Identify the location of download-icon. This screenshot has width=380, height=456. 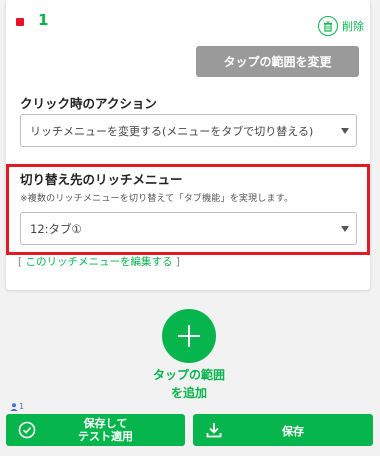
(214, 431).